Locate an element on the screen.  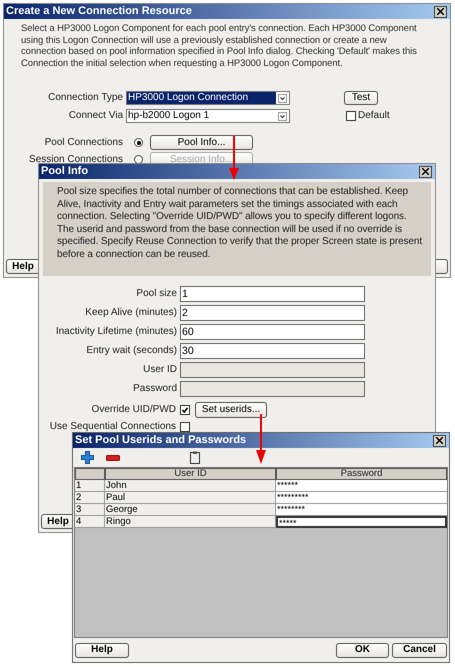
radio-button is located at coordinates (138, 142).